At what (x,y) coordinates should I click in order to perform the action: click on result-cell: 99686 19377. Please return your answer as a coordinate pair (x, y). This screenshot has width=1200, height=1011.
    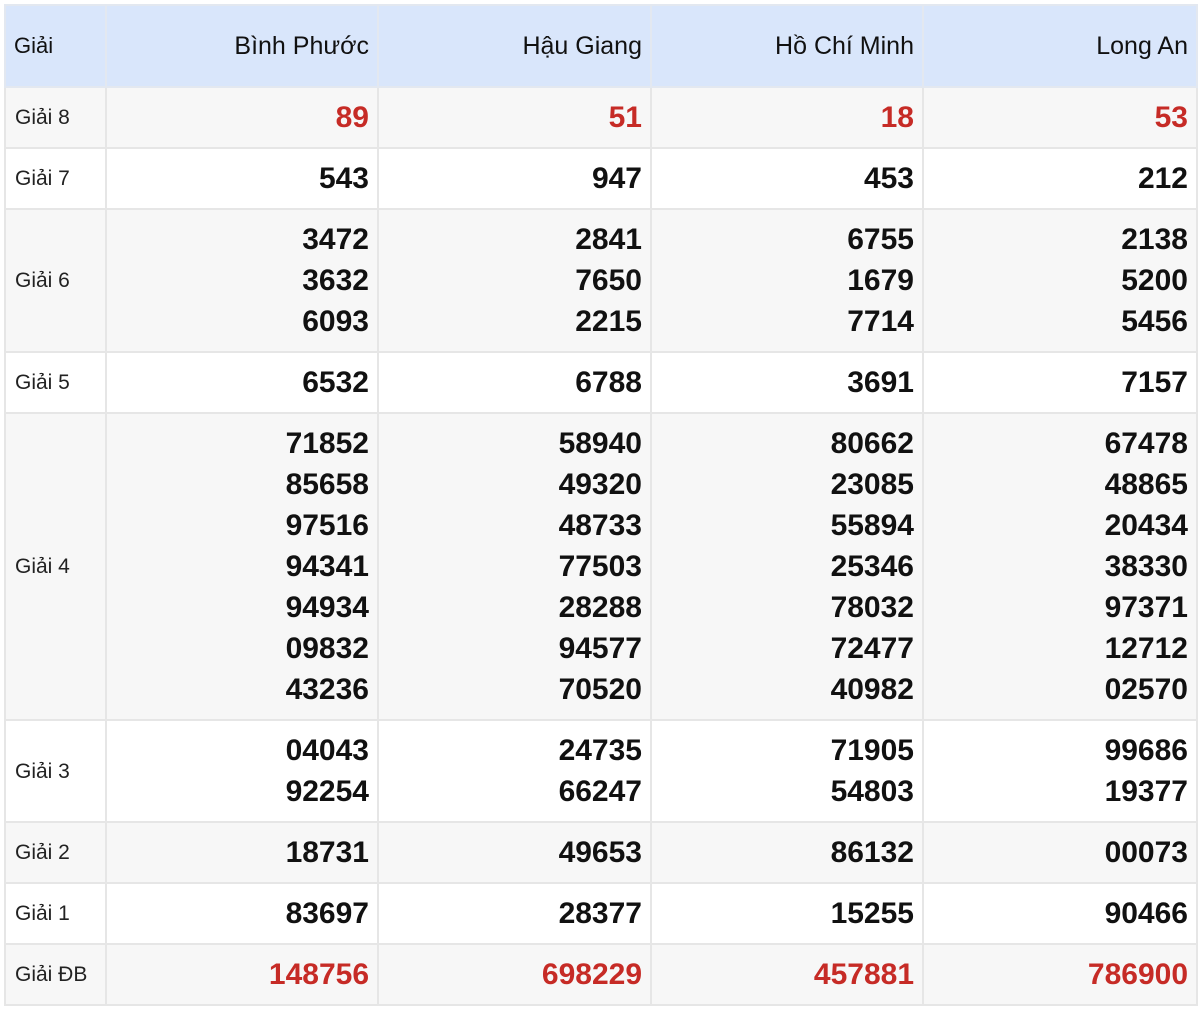
    Looking at the image, I should click on (1060, 771).